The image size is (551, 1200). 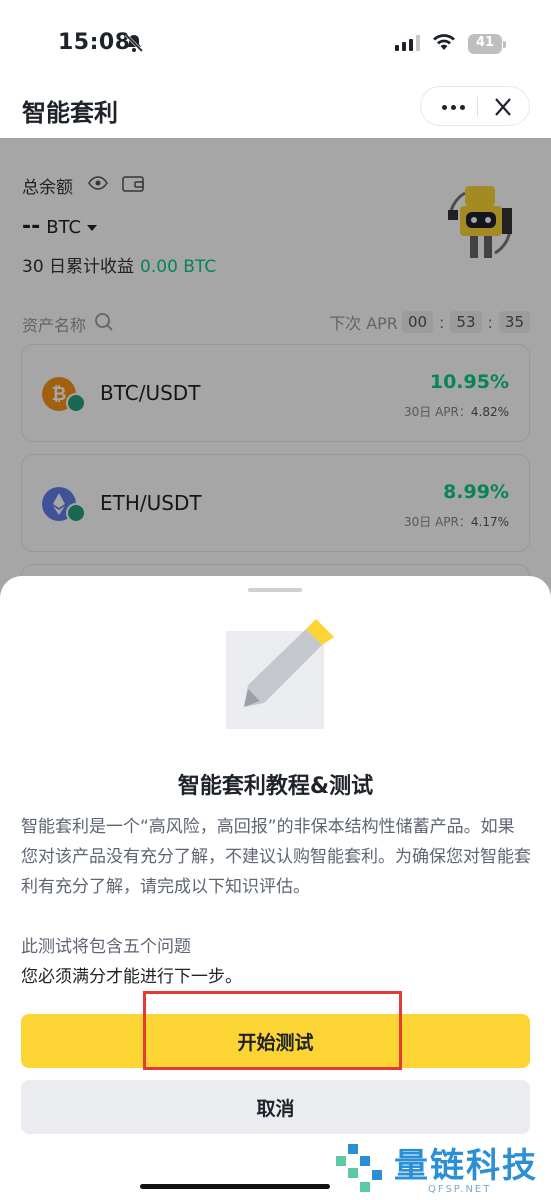 What do you see at coordinates (94, 42) in the screenshot?
I see `status-time: 15:08` at bounding box center [94, 42].